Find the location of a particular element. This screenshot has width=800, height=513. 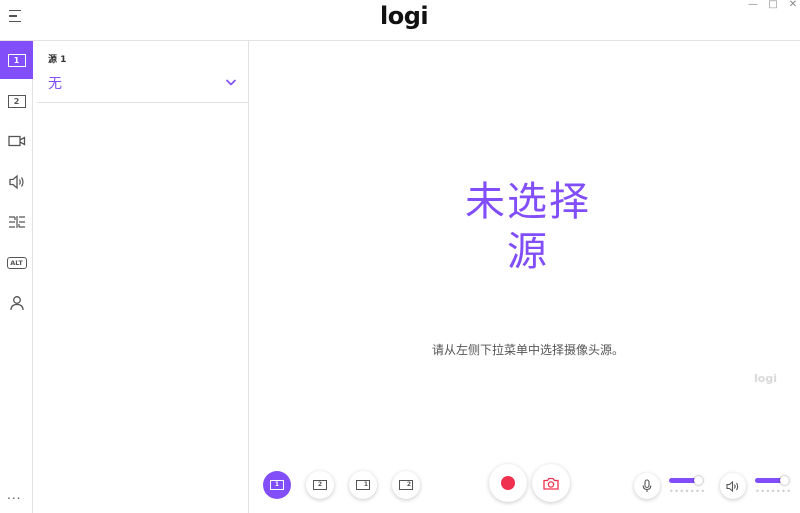

no-source-title: 未选择 源 is located at coordinates (525, 227).